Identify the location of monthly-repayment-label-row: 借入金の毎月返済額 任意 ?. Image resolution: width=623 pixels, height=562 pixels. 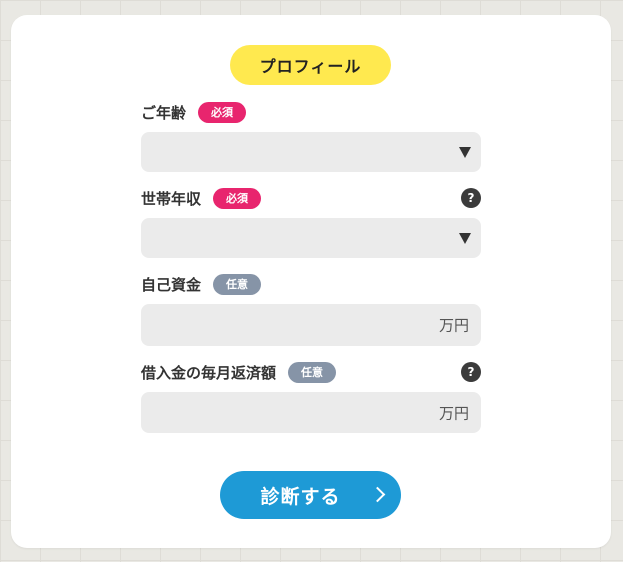
(311, 372).